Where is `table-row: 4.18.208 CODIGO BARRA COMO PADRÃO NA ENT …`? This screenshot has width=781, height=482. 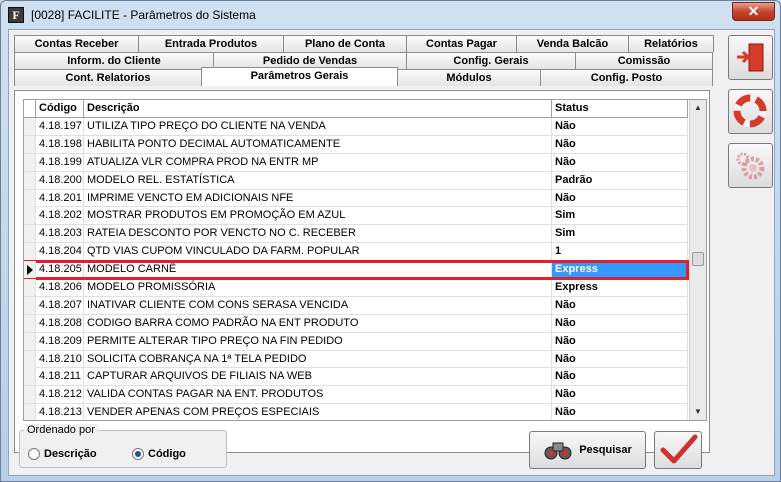
table-row: 4.18.208 CODIGO BARRA COMO PADRÃO NA ENT … is located at coordinates (356, 323).